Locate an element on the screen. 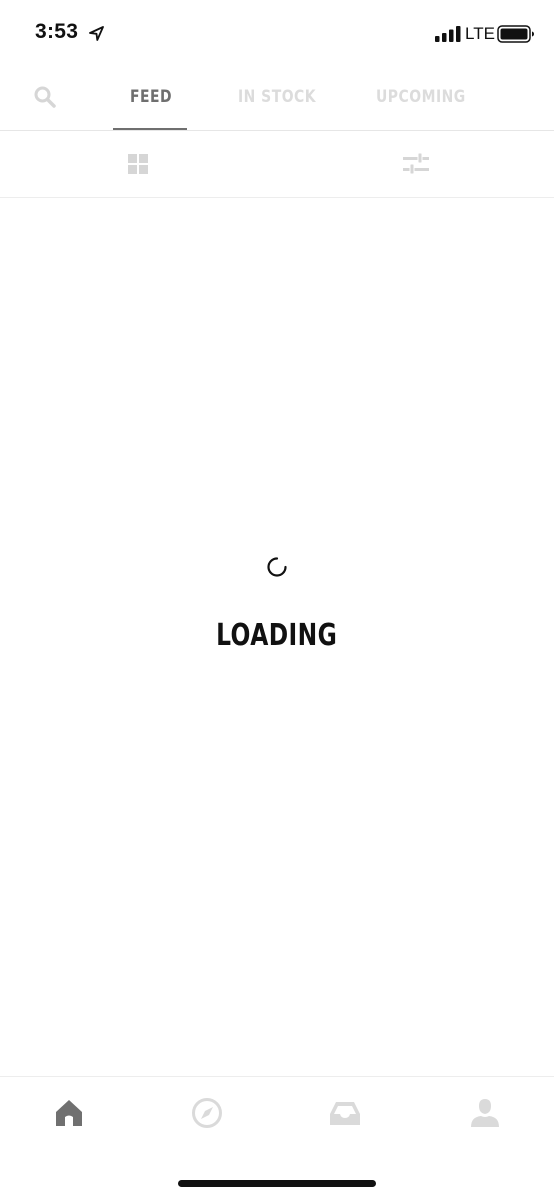 This screenshot has height=1200, width=554. status-bar: 3:53 LTE is located at coordinates (277, 33).